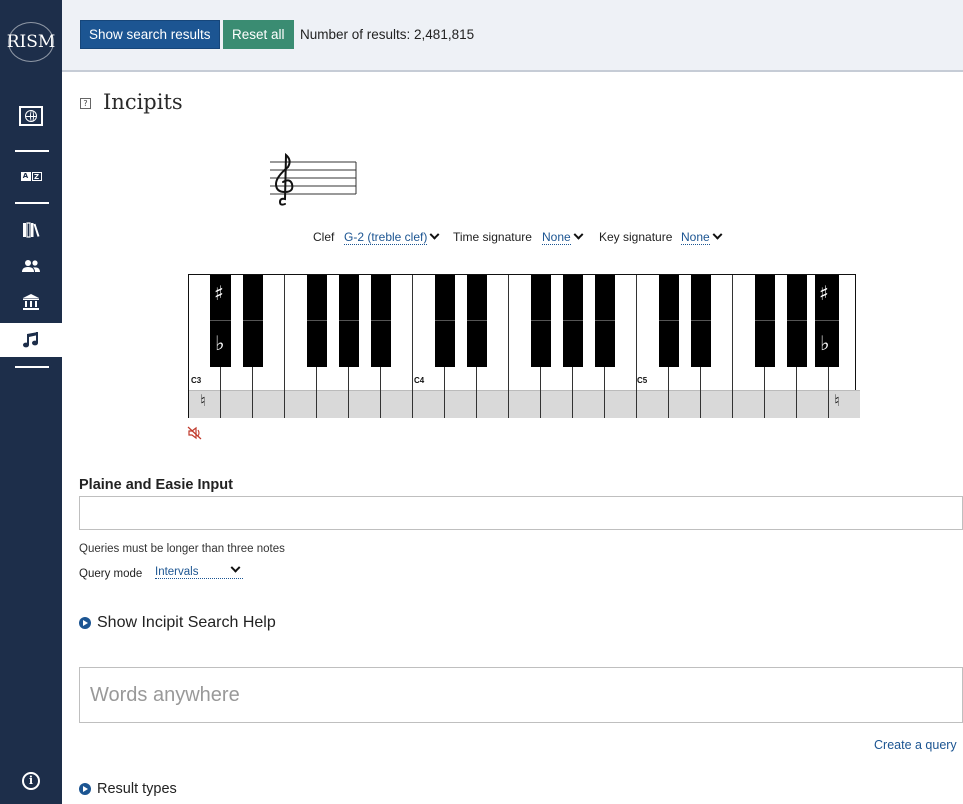 This screenshot has width=963, height=804. What do you see at coordinates (324, 237) in the screenshot?
I see `clef-label: Clef` at bounding box center [324, 237].